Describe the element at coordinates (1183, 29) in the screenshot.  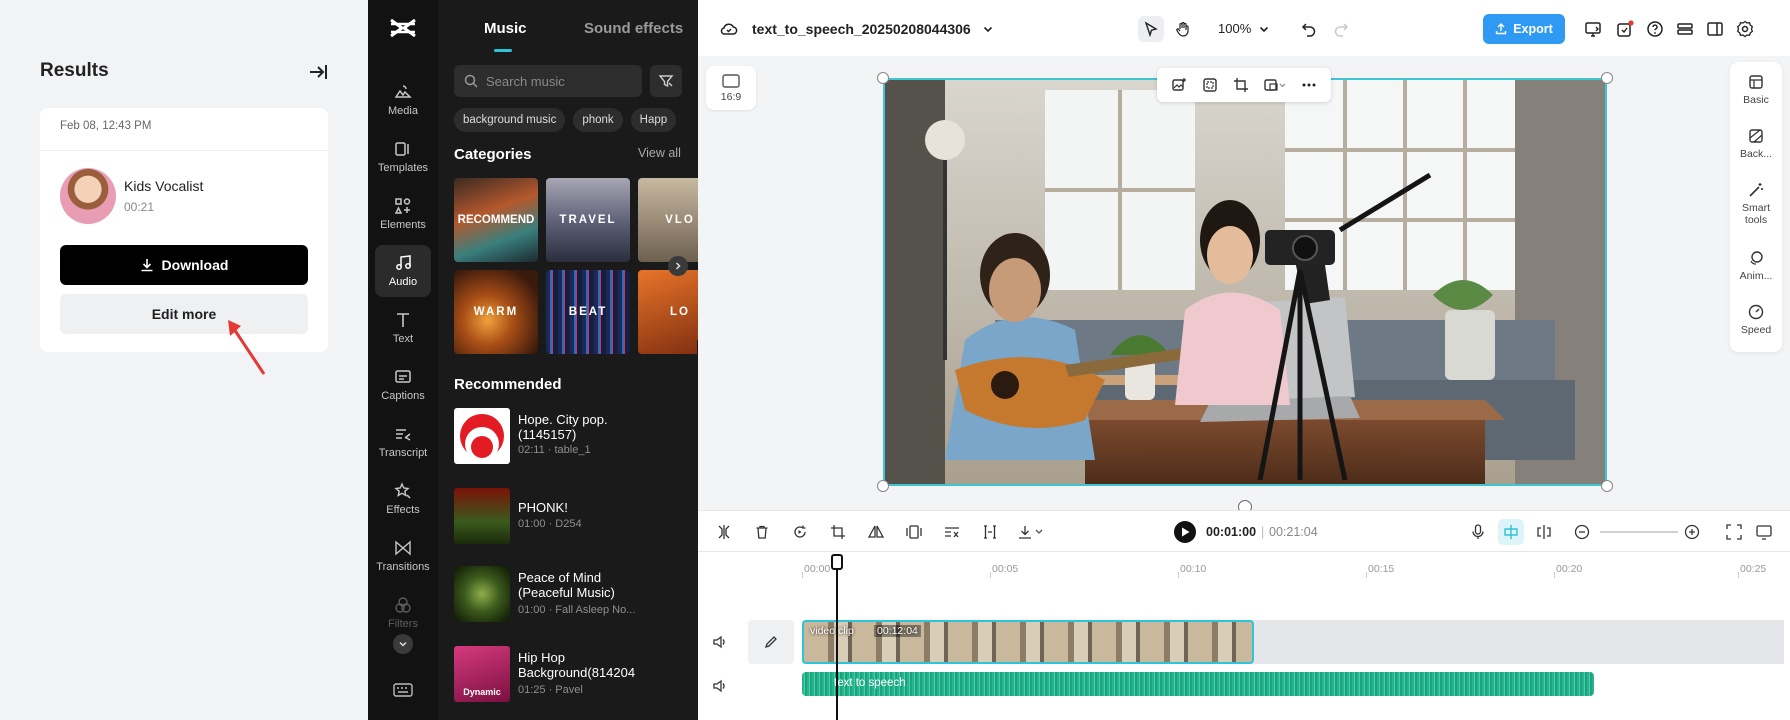
I see `hand-pan-icon` at that location.